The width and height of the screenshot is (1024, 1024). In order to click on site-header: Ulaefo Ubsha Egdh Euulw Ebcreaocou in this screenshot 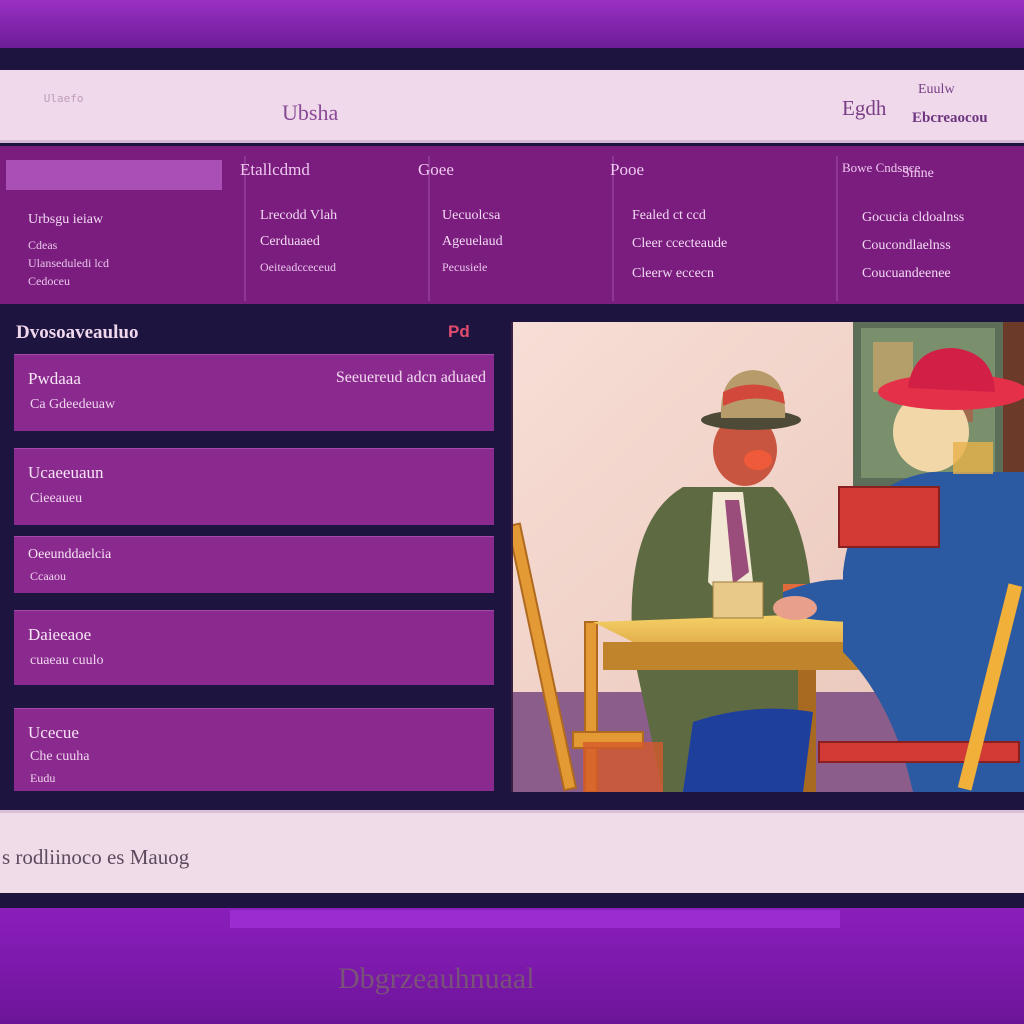, I will do `click(512, 106)`.